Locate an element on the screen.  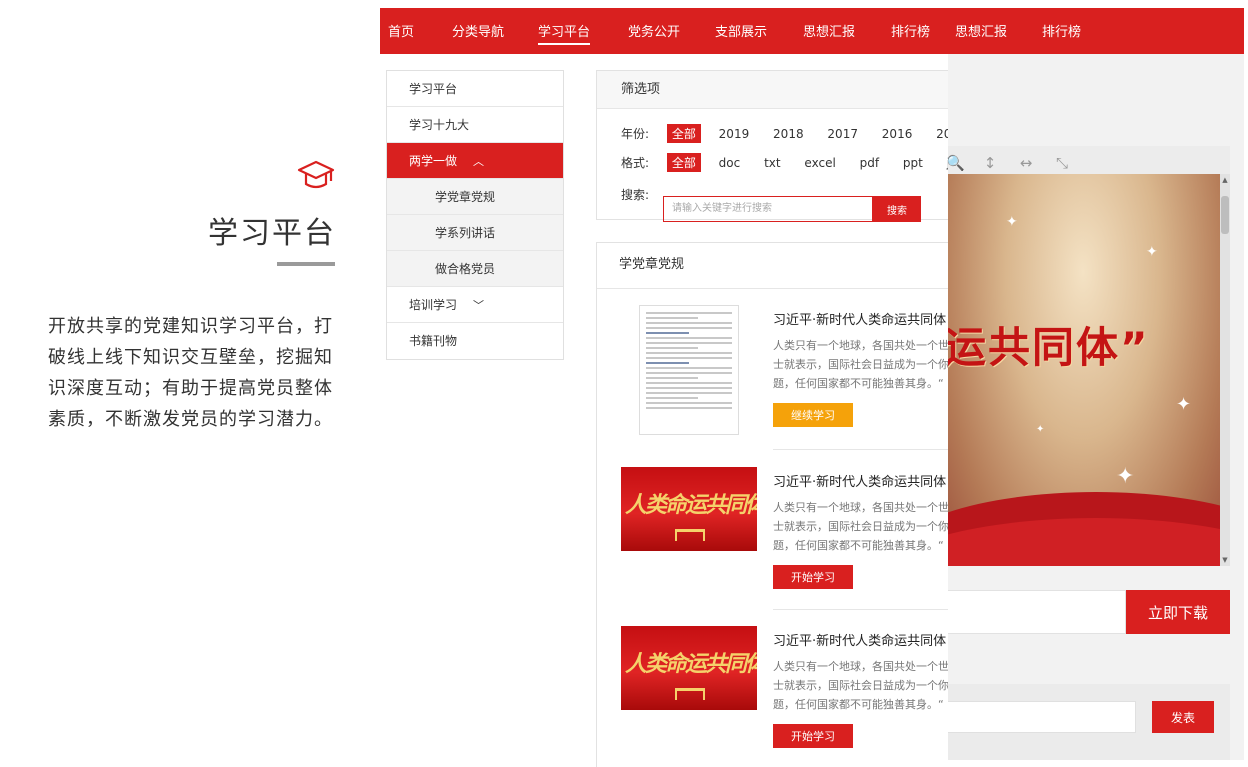
sidebar-item-19th-congress: 学习十九大 is located at coordinates (475, 125).